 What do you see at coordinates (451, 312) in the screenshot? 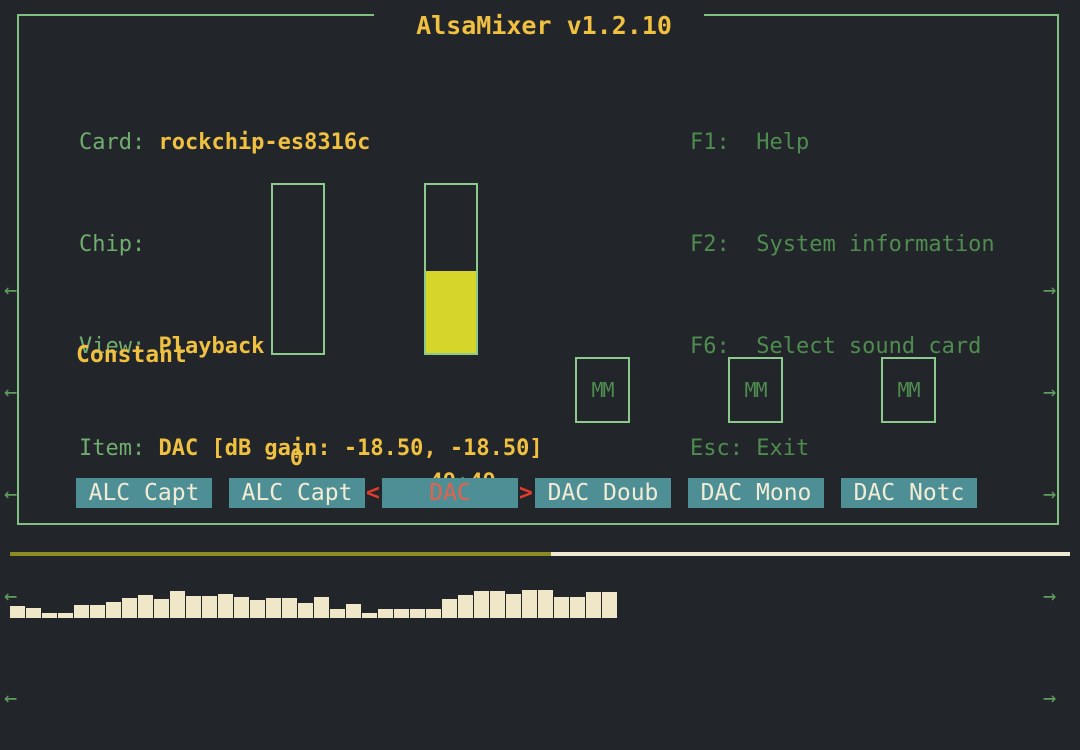
I see `volume-fill` at bounding box center [451, 312].